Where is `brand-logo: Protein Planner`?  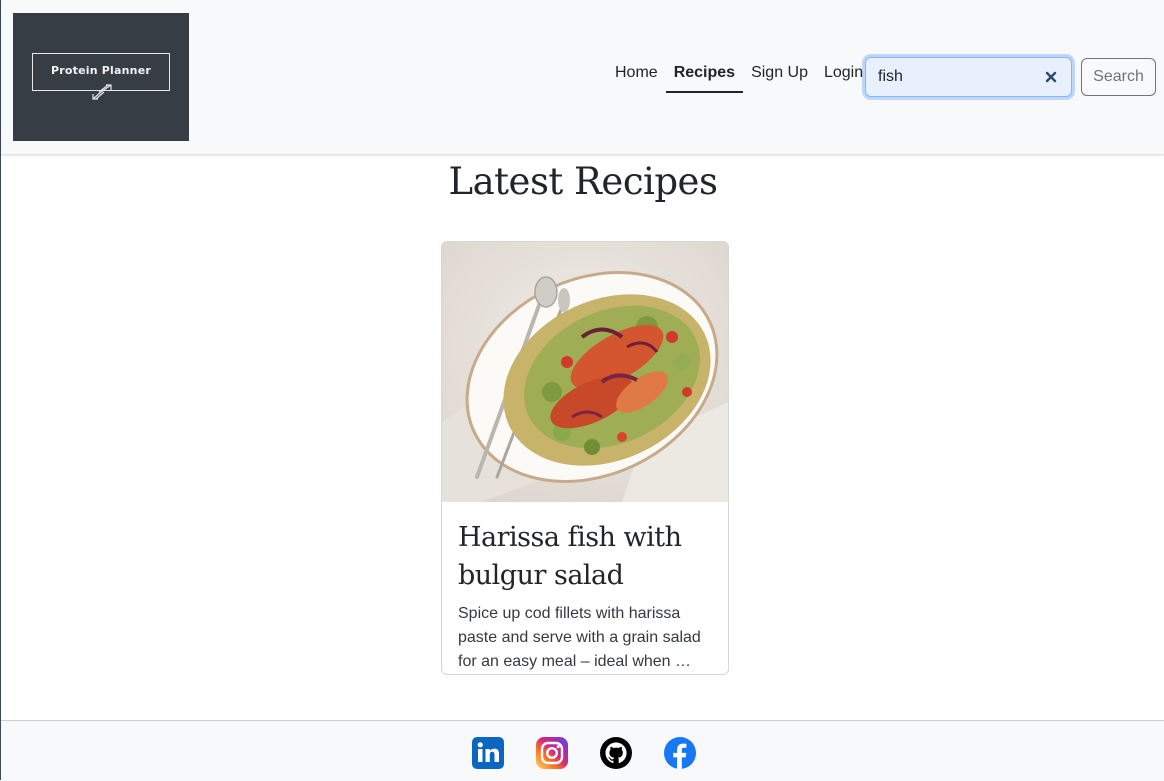 brand-logo: Protein Planner is located at coordinates (101, 77).